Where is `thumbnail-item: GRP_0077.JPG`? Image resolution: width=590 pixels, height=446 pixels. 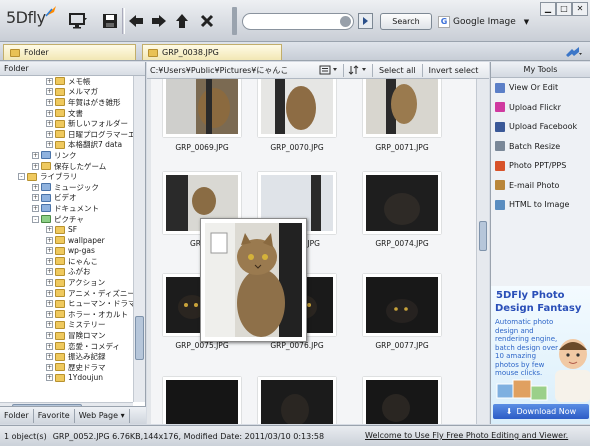
thumbnail-item: GRP_0077.JPG is located at coordinates (402, 315).